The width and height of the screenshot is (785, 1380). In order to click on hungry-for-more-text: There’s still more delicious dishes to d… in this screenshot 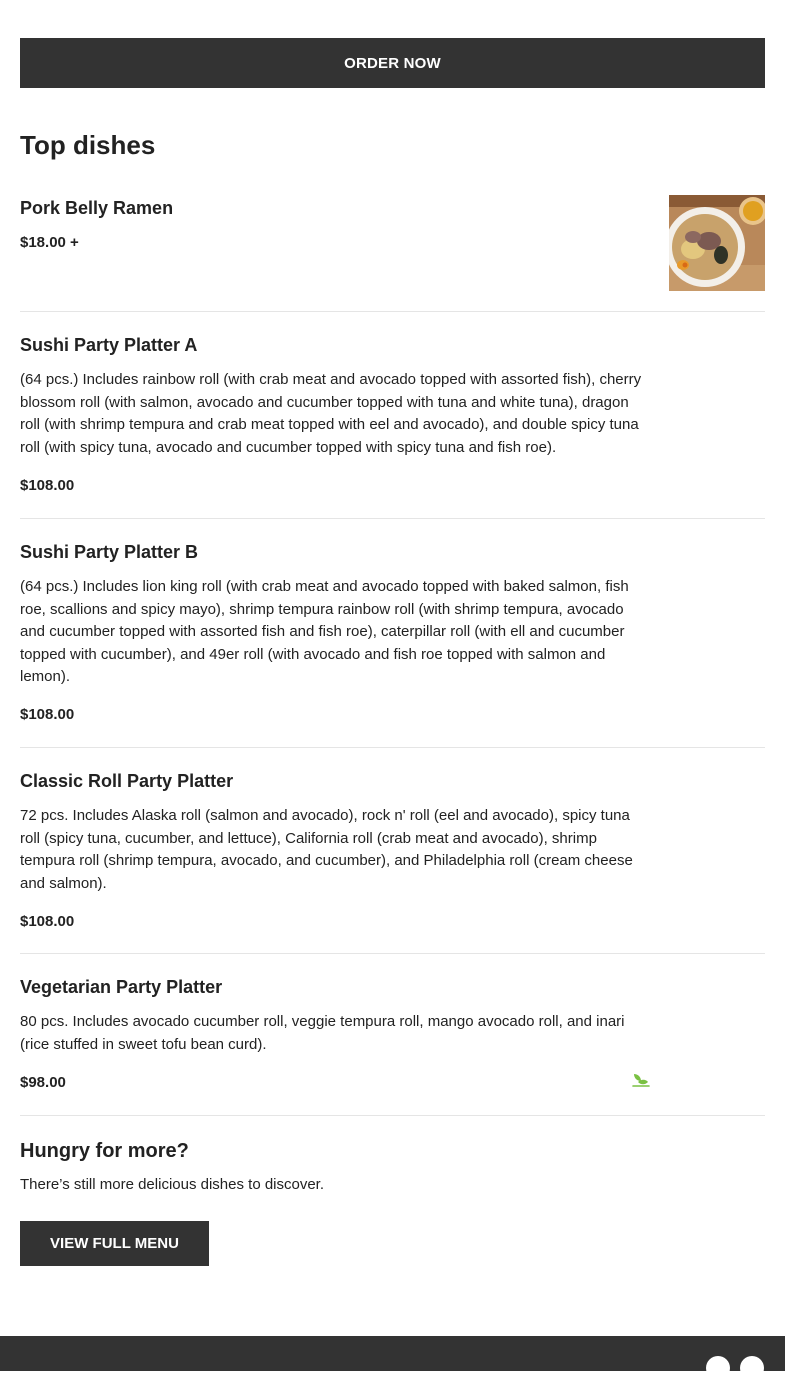, I will do `click(172, 1184)`.